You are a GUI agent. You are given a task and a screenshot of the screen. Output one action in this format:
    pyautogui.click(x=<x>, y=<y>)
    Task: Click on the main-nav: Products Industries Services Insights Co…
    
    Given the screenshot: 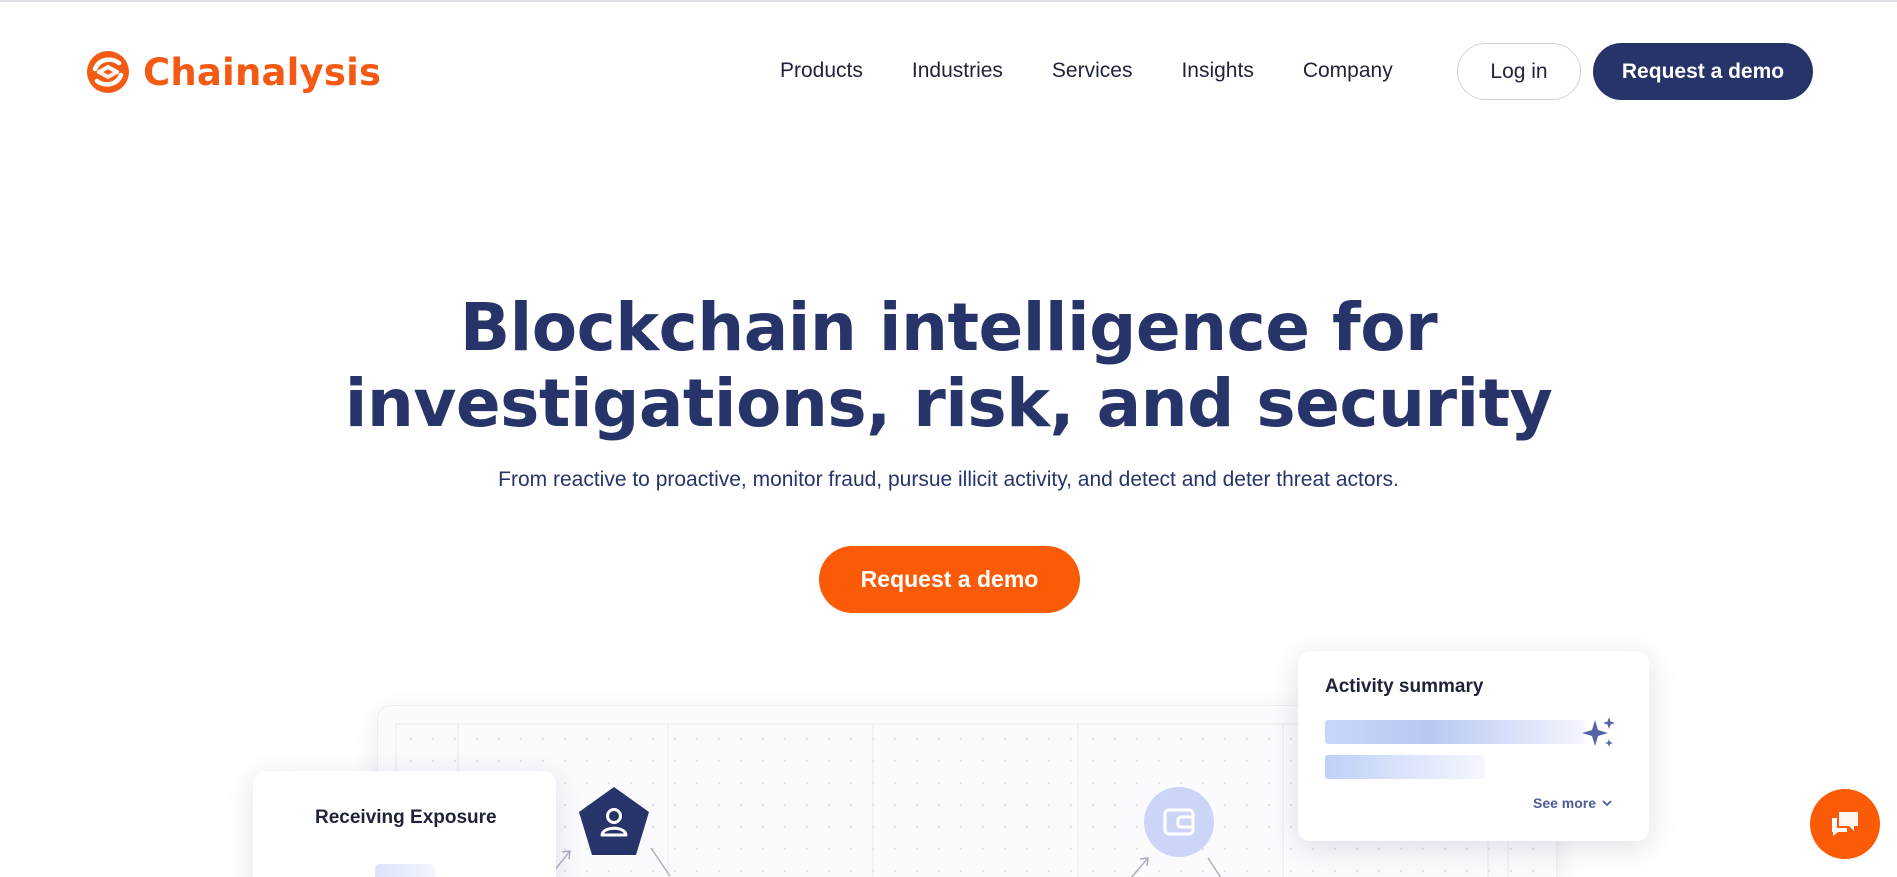 What is the action you would take?
    pyautogui.click(x=1111, y=71)
    